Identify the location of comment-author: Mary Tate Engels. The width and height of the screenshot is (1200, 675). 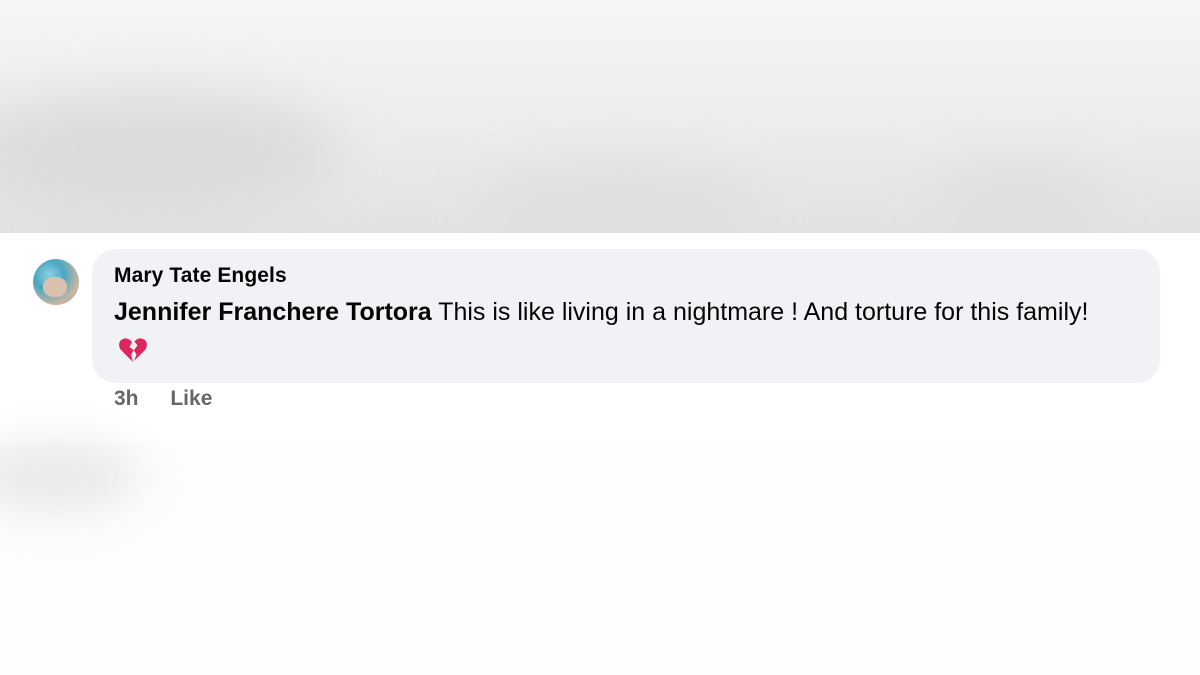
(626, 276).